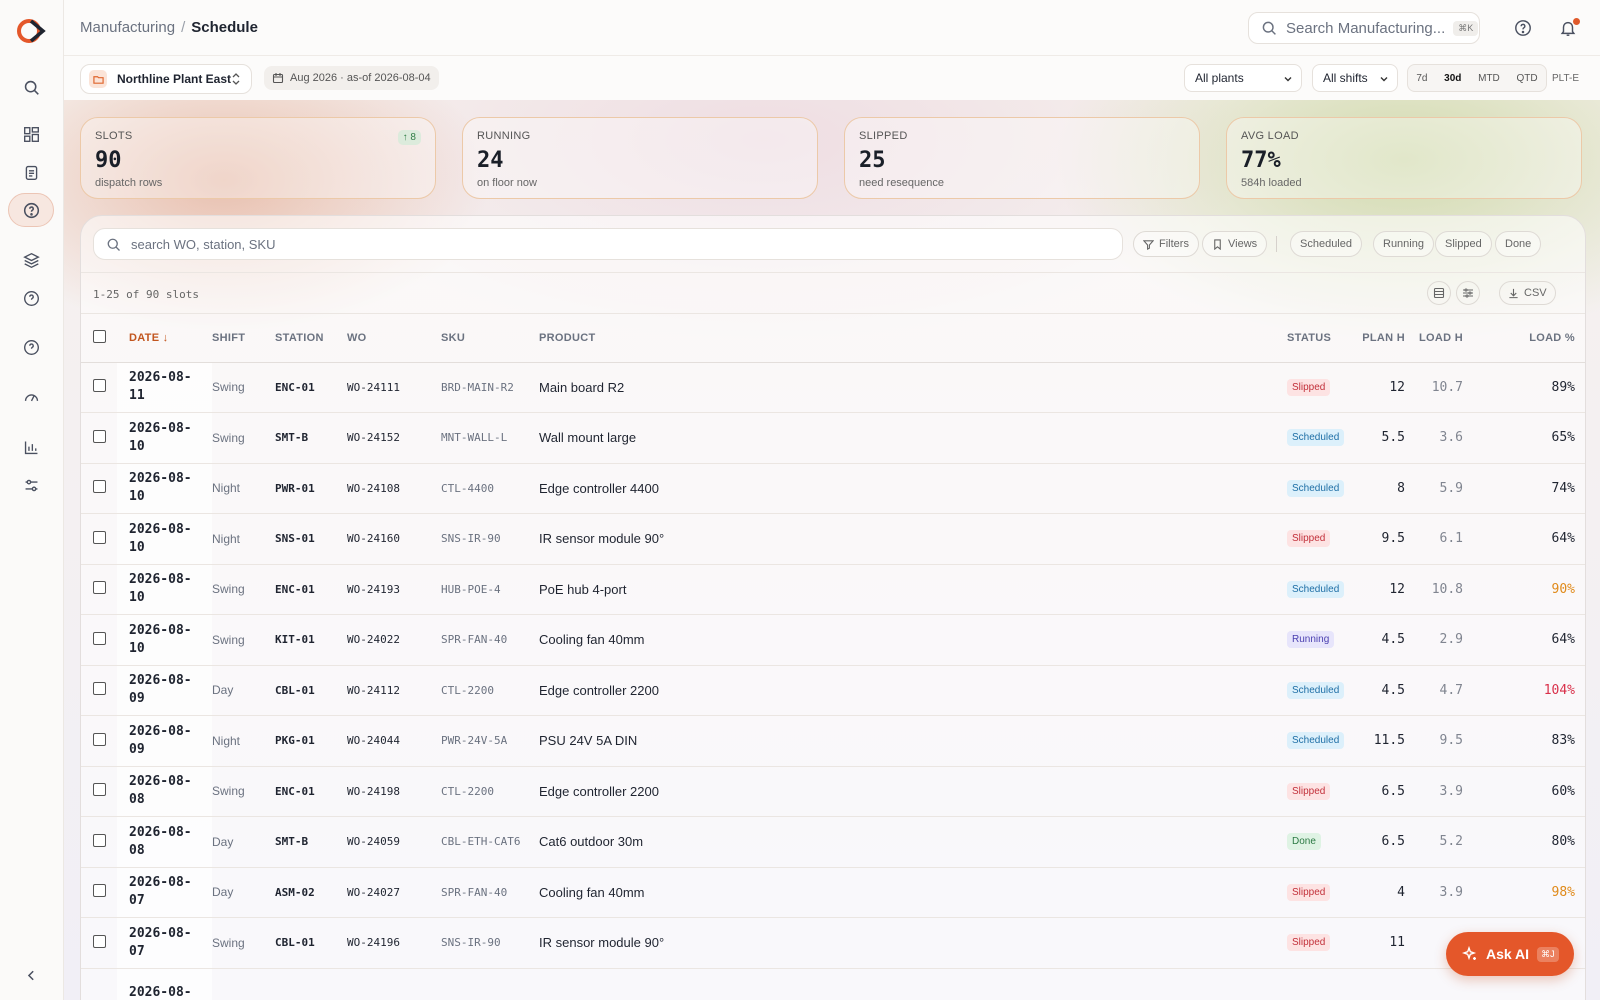 Image resolution: width=1600 pixels, height=1000 pixels. What do you see at coordinates (1326, 244) in the screenshot?
I see `status-chip-scheduled: Scheduled` at bounding box center [1326, 244].